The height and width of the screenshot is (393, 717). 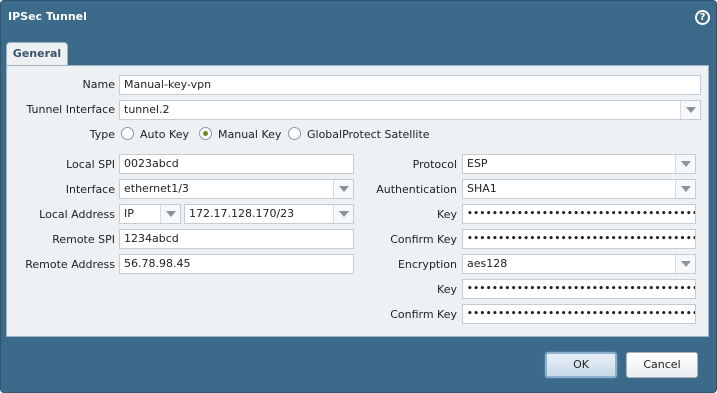 I want to click on authentication-select: SHA1, so click(x=579, y=189).